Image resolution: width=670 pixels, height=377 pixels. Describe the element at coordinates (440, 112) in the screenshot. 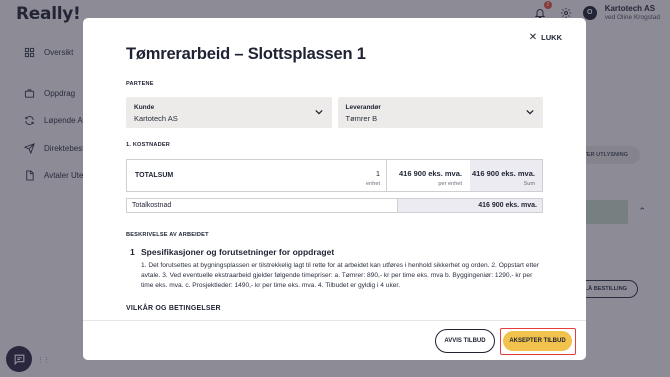

I see `supplier-select: Leverandør Tømrer B` at that location.